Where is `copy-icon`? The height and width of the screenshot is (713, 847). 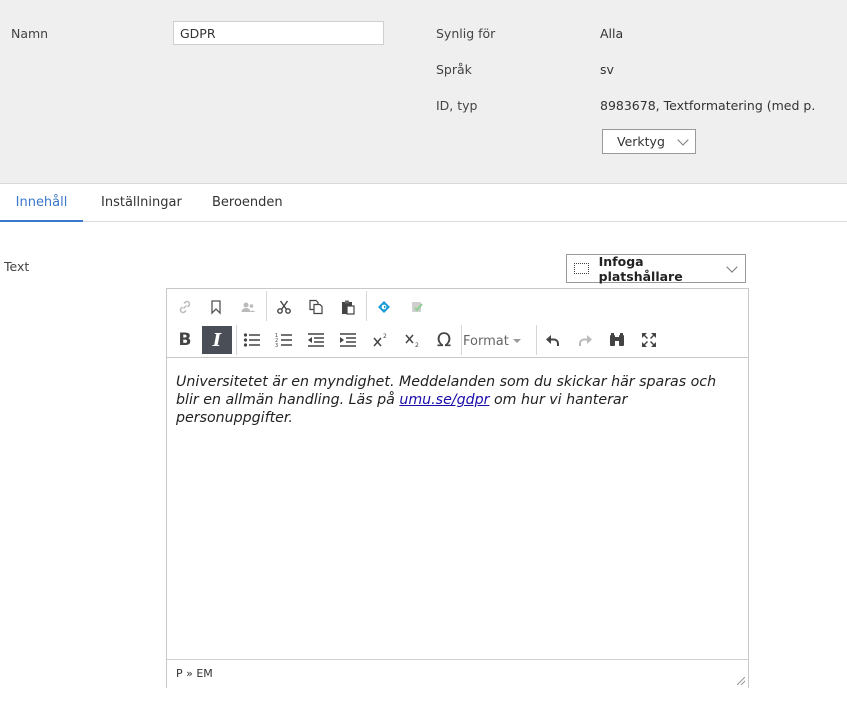 copy-icon is located at coordinates (316, 307).